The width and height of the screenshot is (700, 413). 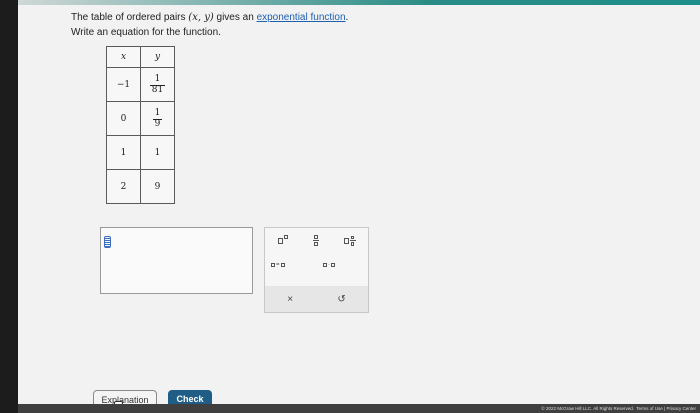 What do you see at coordinates (346, 240) in the screenshot?
I see `whole-box-icon` at bounding box center [346, 240].